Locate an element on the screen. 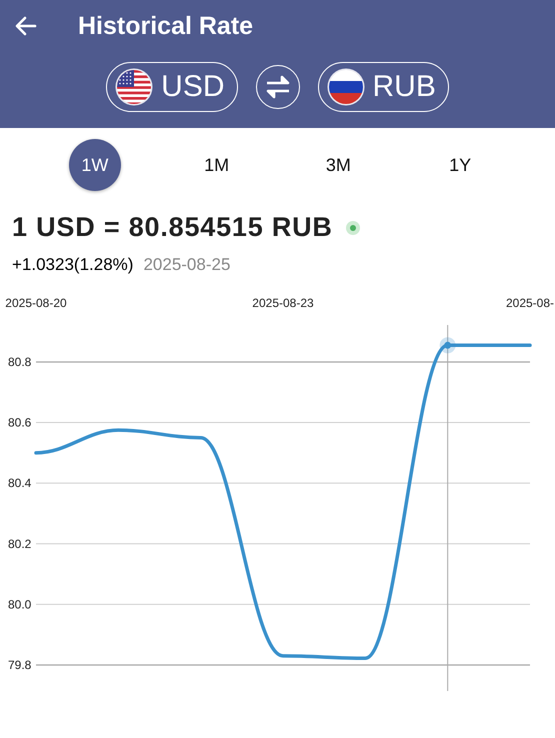 The width and height of the screenshot is (555, 738). currency-button: USD is located at coordinates (172, 87).